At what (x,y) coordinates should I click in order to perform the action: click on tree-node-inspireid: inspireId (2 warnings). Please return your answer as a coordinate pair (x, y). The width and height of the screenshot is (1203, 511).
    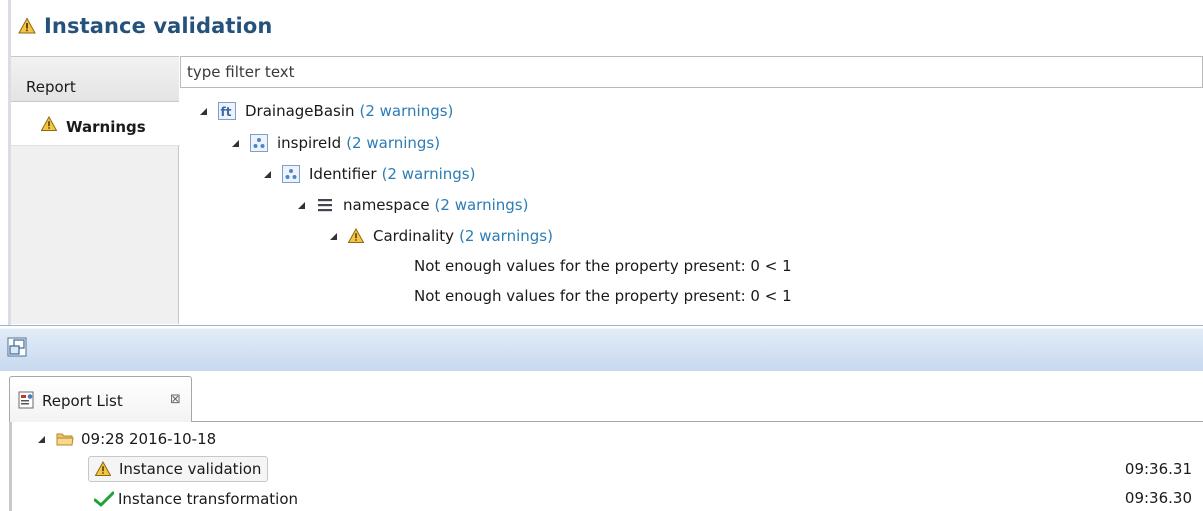
    Looking at the image, I should click on (335, 143).